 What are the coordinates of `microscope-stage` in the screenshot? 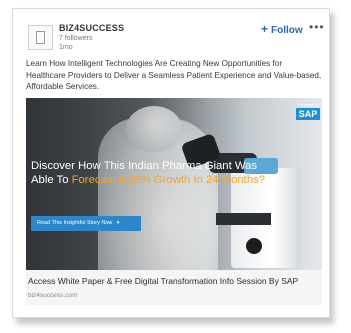 It's located at (243, 219).